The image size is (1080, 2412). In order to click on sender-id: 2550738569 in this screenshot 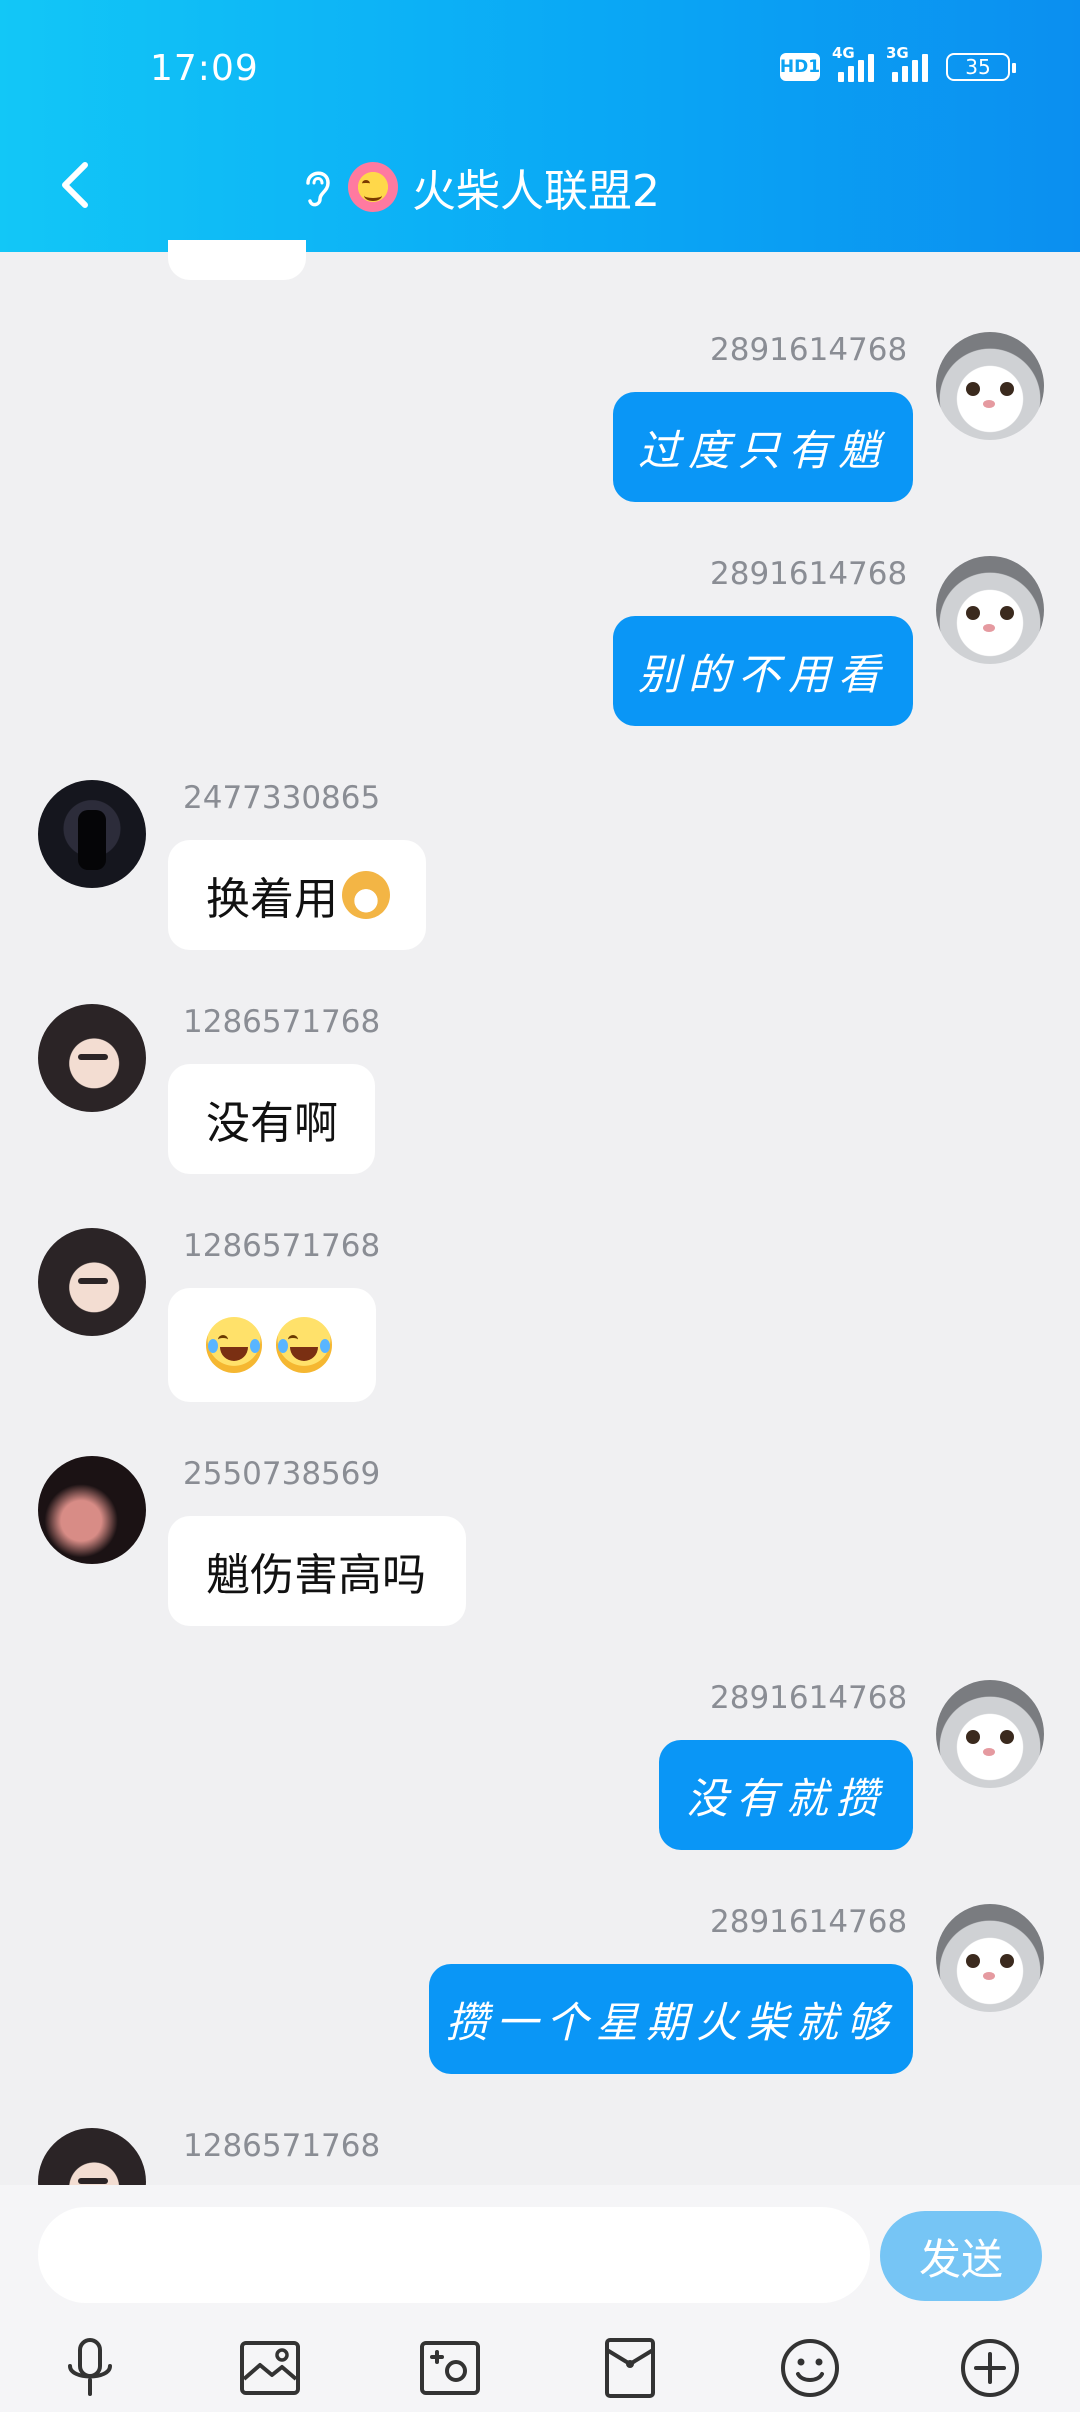, I will do `click(282, 1474)`.